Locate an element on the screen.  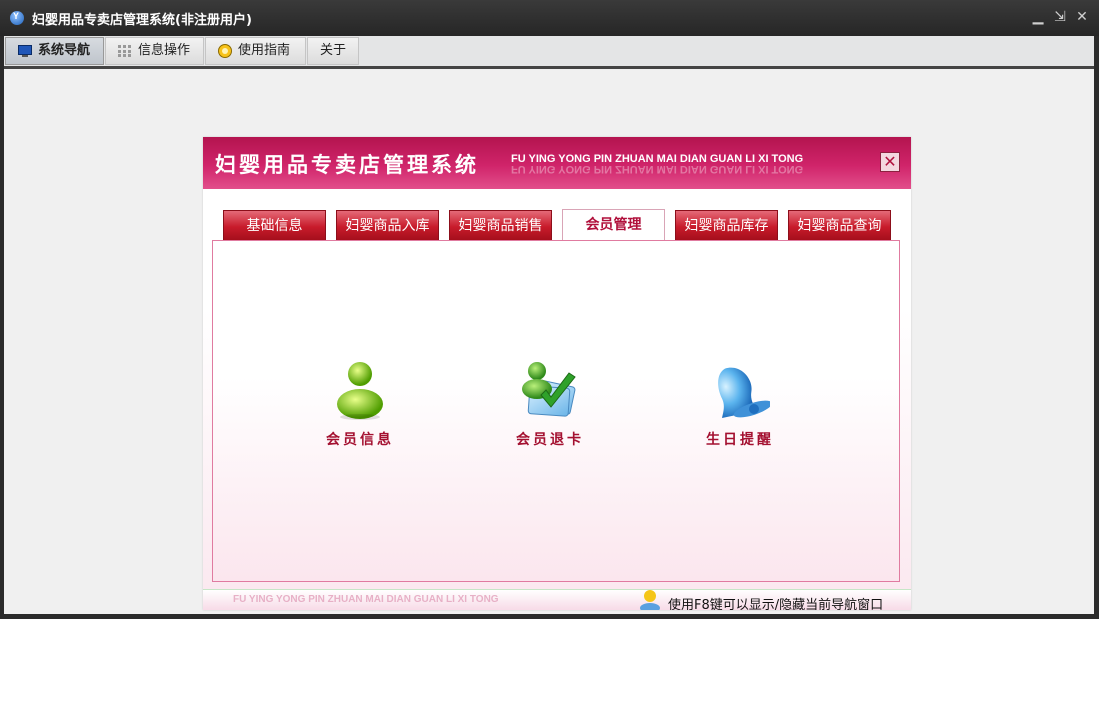
menu-tab-label: 关于 is located at coordinates (333, 50).